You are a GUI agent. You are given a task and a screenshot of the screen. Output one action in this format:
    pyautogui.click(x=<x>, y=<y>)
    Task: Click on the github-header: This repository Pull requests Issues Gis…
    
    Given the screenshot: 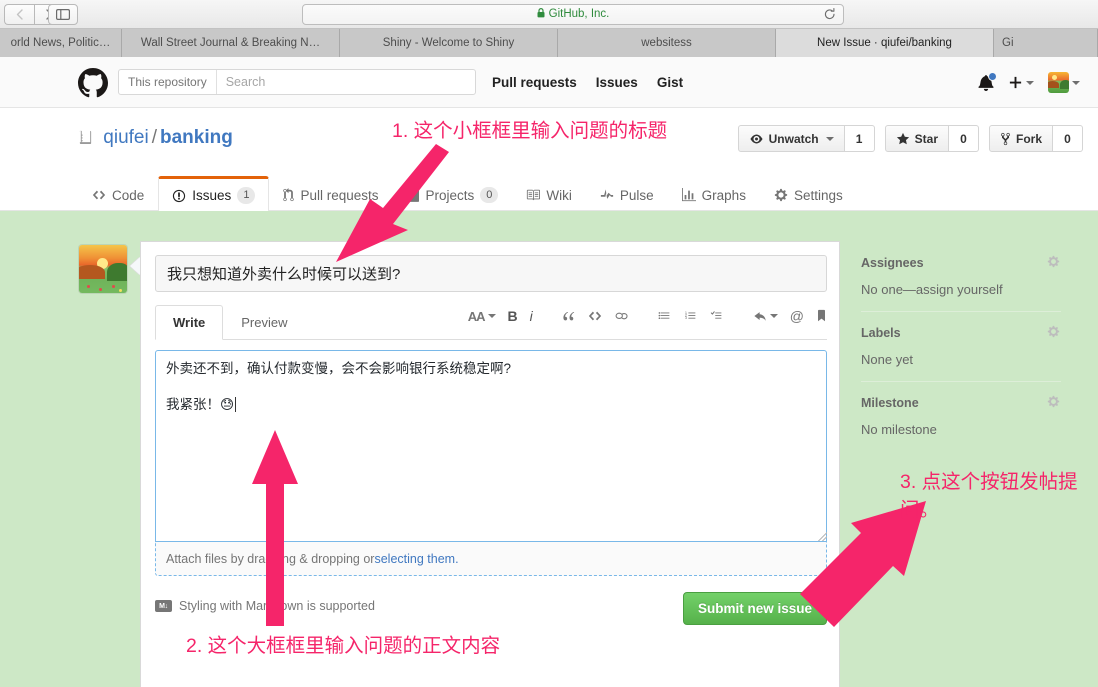 What is the action you would take?
    pyautogui.click(x=549, y=82)
    